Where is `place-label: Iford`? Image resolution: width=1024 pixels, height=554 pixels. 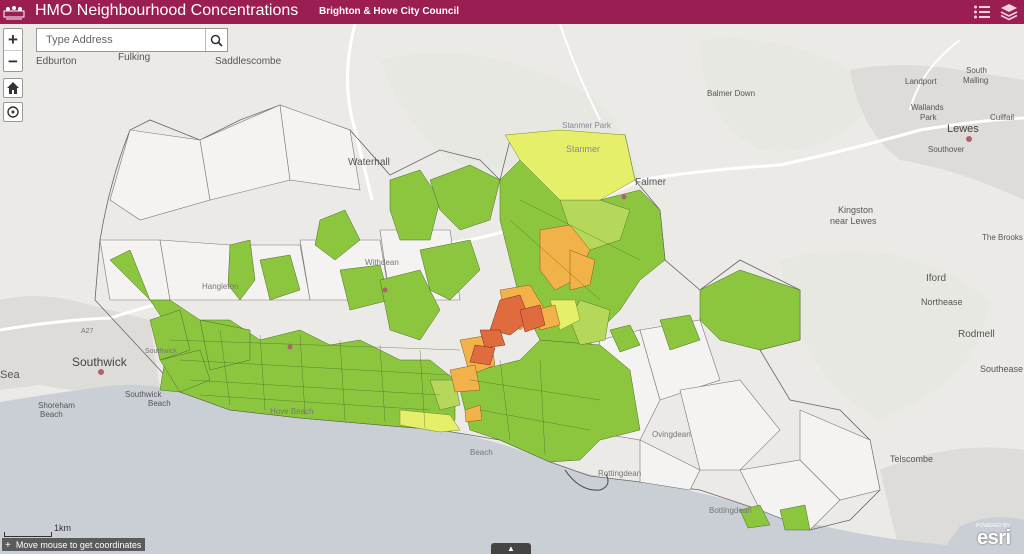
place-label: Iford is located at coordinates (936, 278).